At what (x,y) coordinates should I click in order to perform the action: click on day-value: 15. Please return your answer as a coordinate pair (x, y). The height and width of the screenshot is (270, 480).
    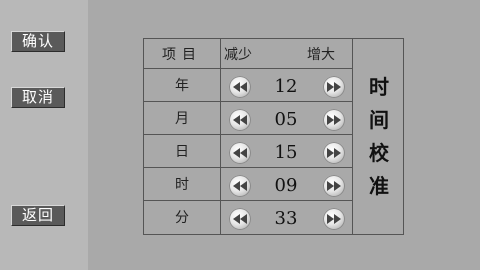
    Looking at the image, I should click on (286, 152).